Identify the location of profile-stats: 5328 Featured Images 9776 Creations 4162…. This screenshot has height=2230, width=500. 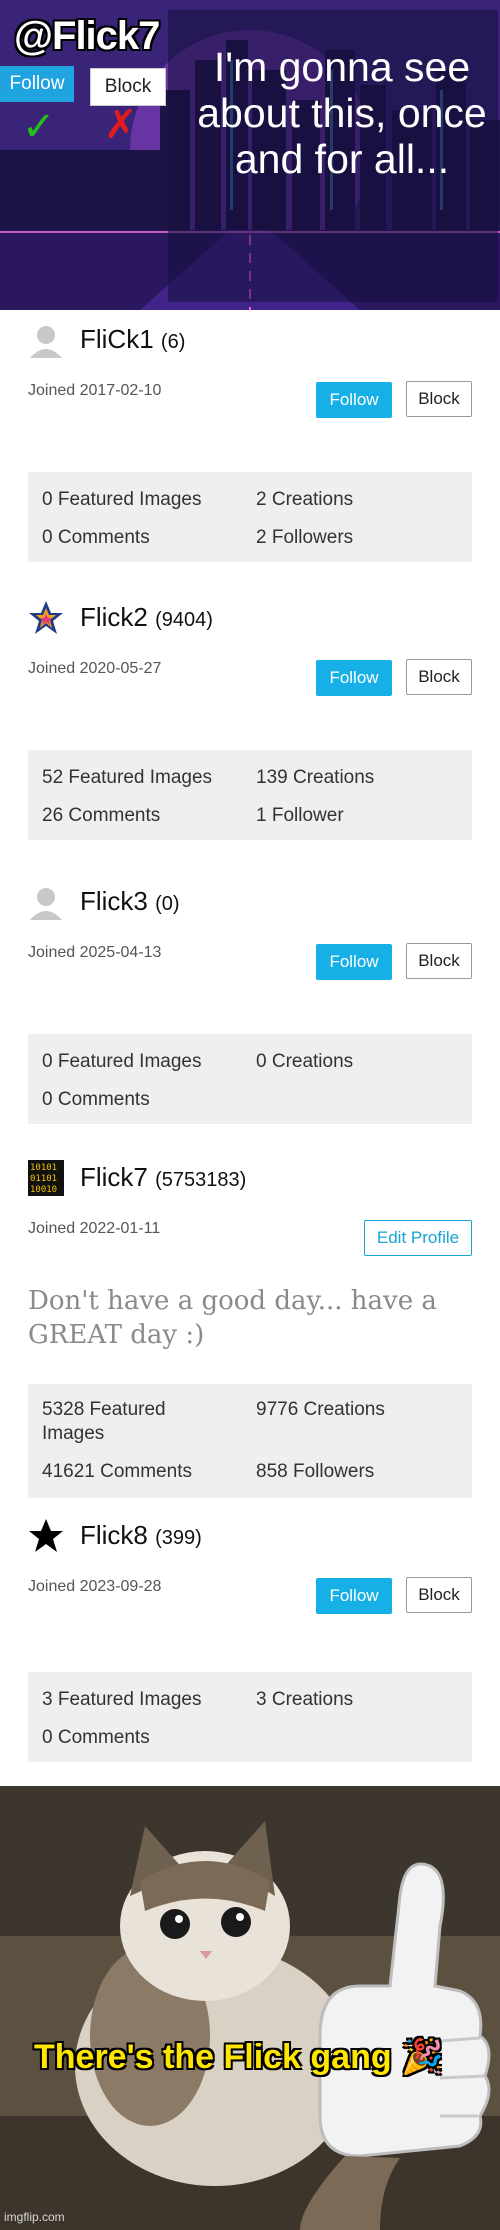
(250, 1441).